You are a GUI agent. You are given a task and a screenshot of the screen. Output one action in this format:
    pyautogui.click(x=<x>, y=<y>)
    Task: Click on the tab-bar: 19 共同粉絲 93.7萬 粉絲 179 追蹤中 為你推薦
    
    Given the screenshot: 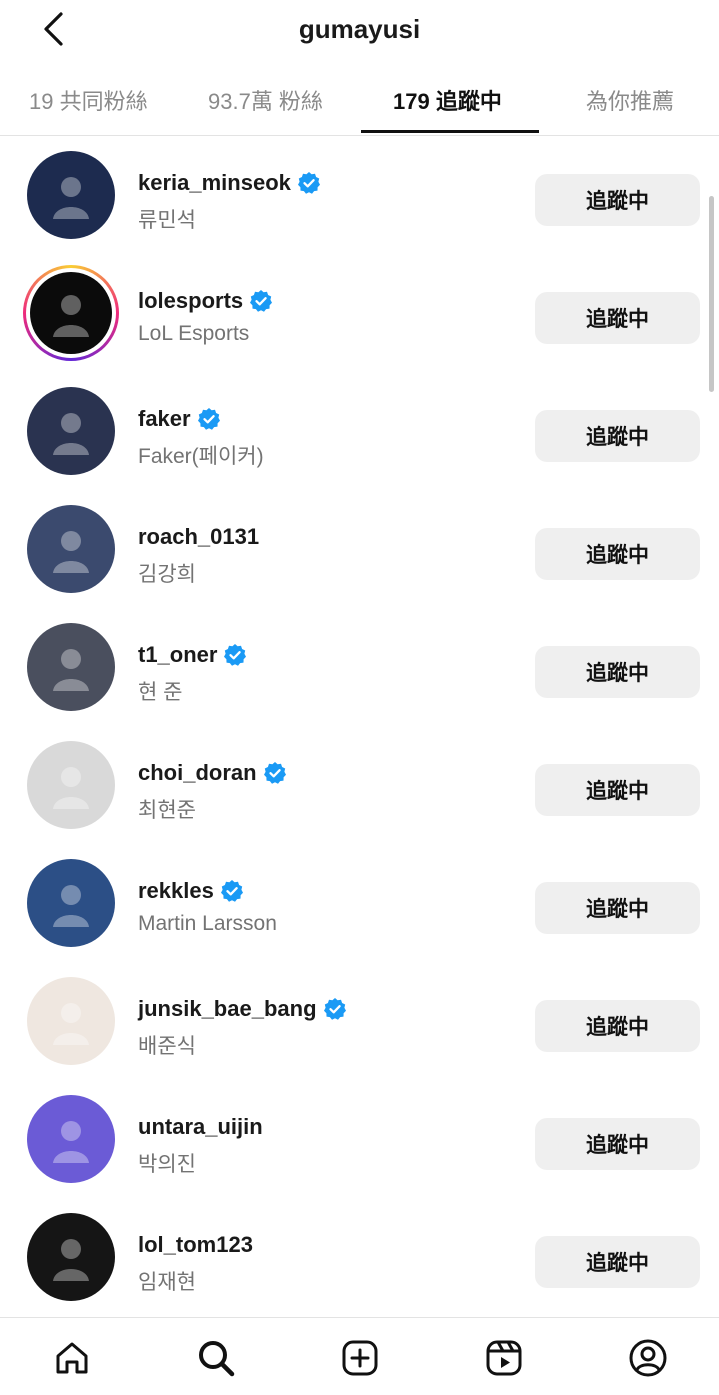 What is the action you would take?
    pyautogui.click(x=359, y=103)
    